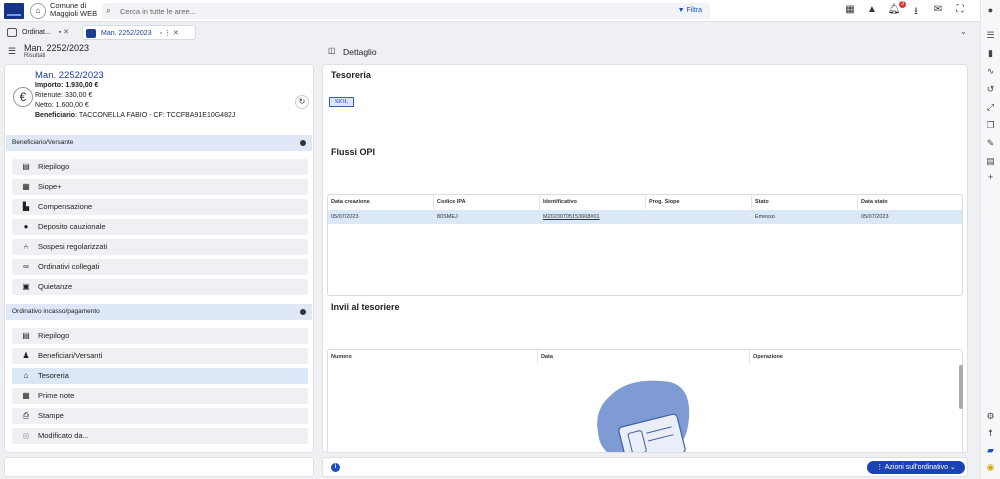  I want to click on chevron-down-icon: ⌄, so click(963, 31).